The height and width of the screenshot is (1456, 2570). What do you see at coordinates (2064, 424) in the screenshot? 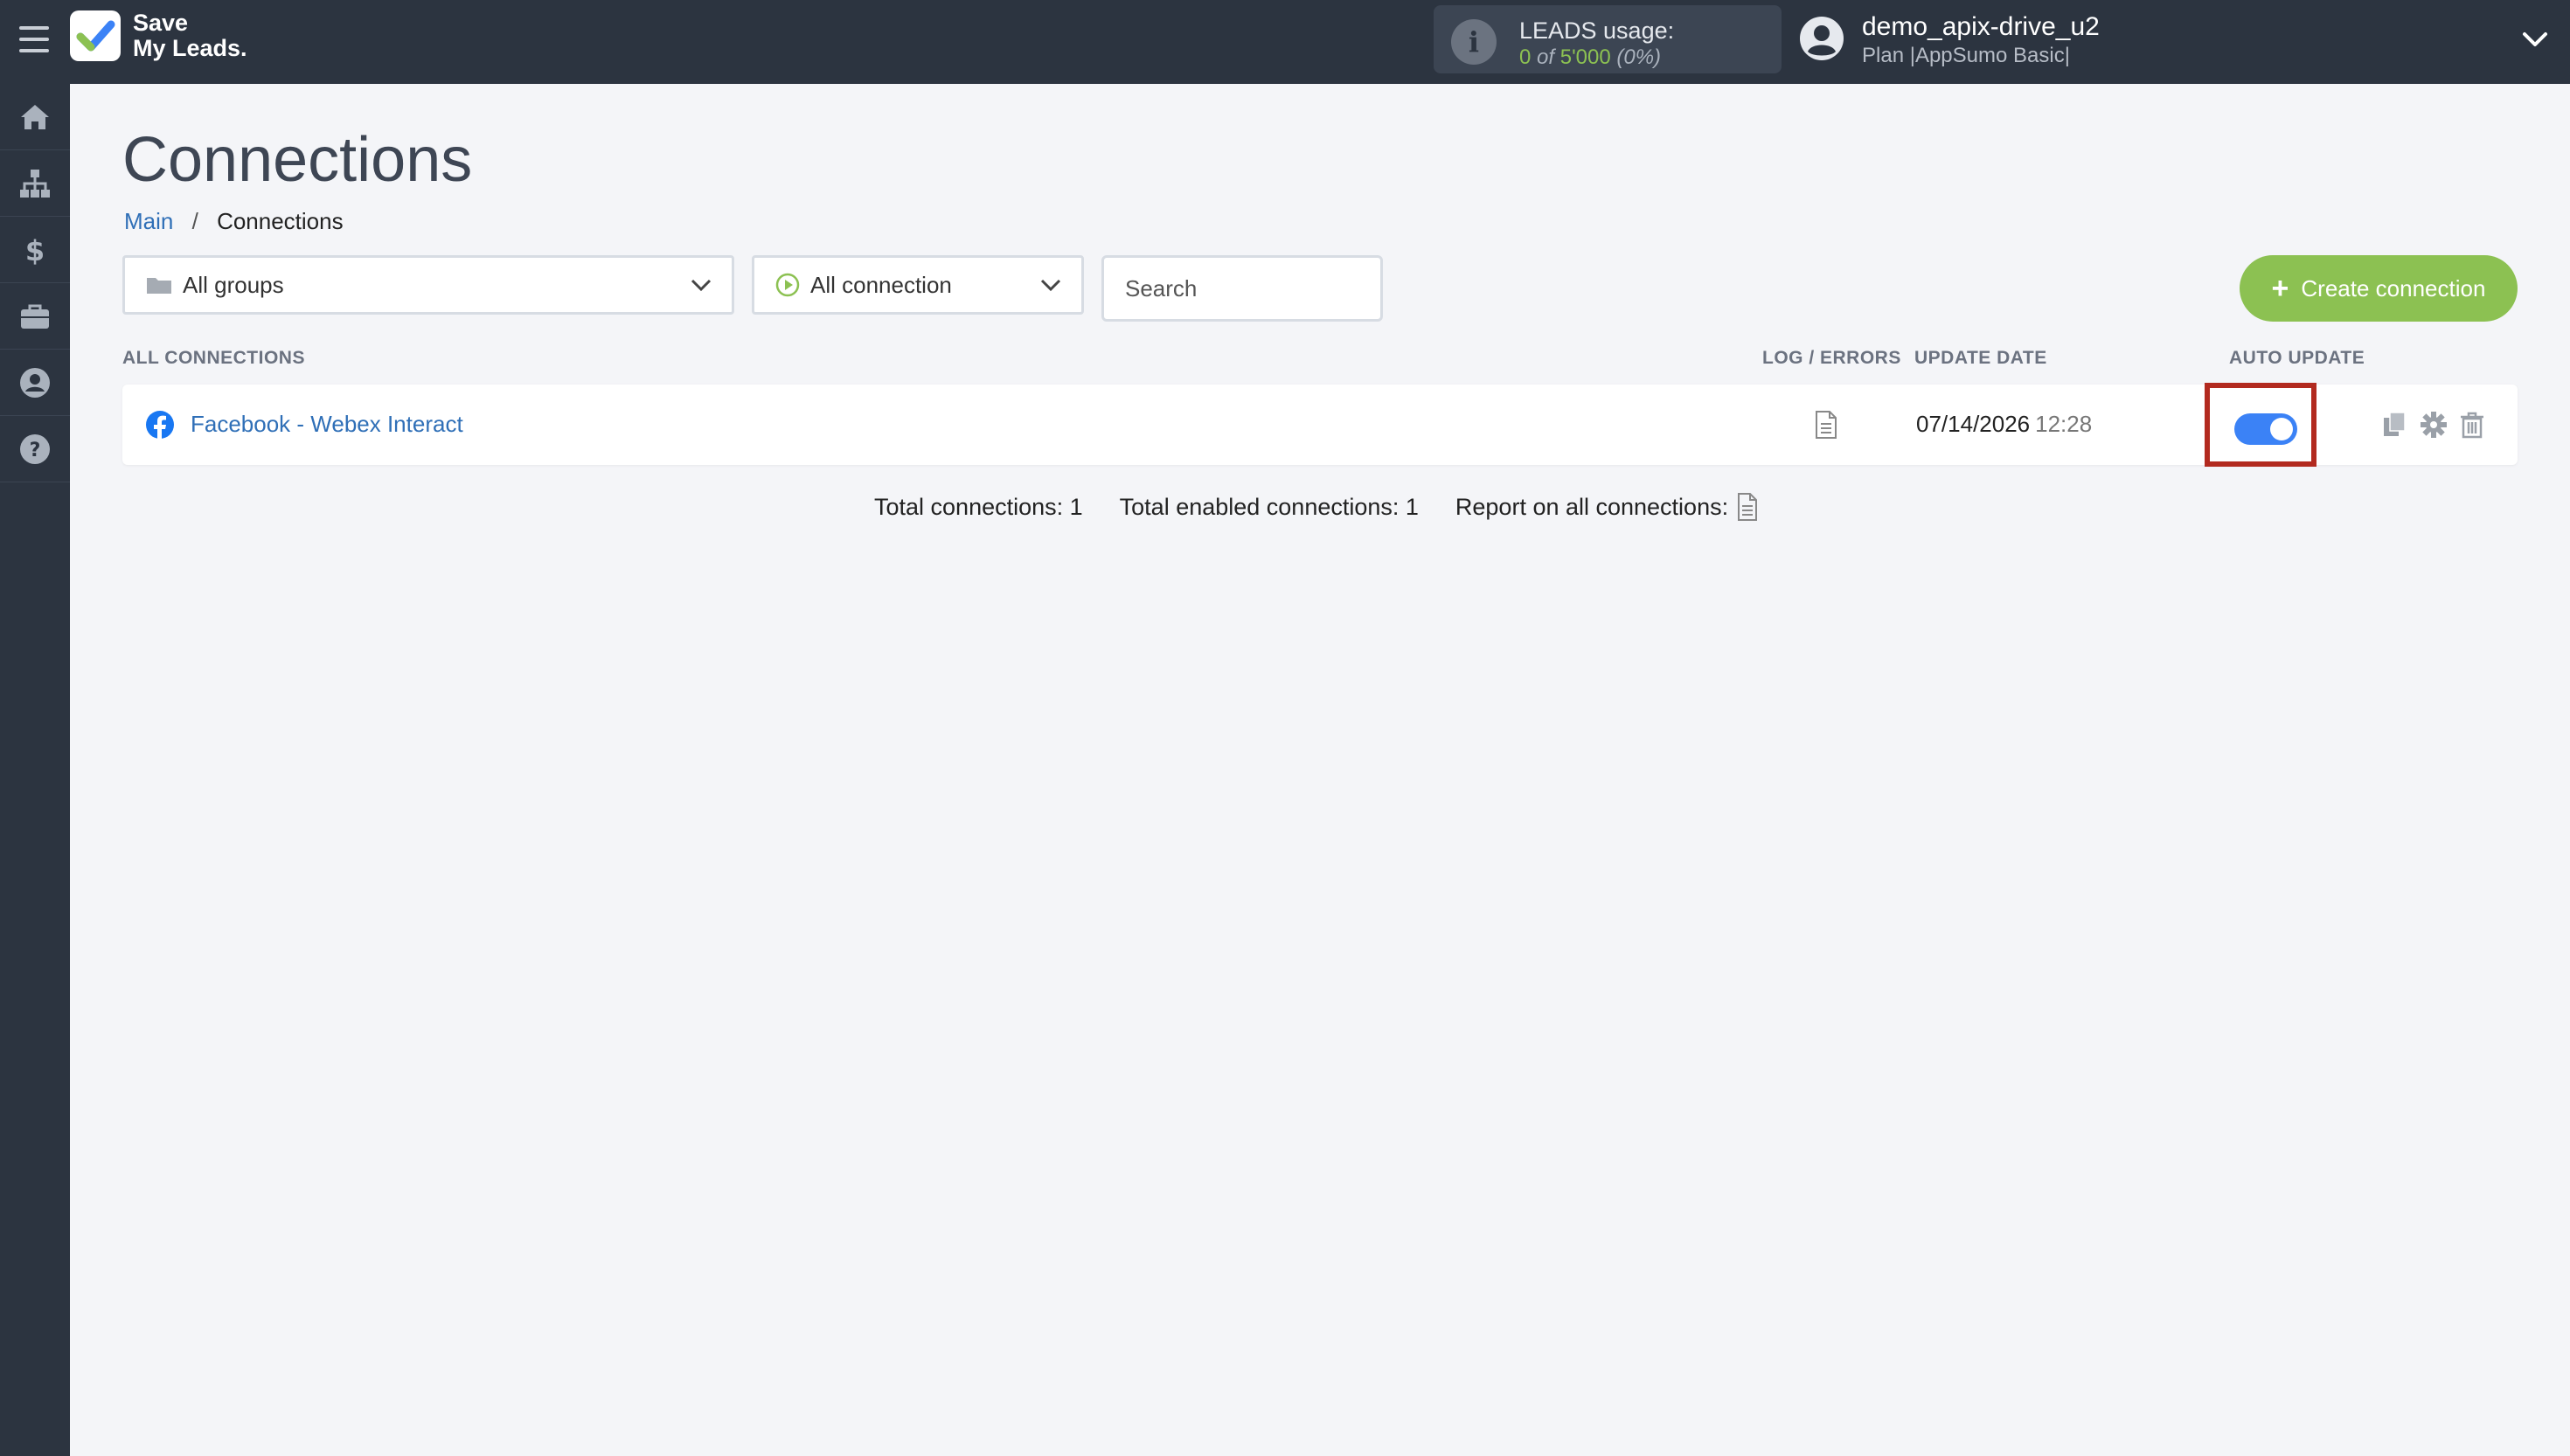
I see `update-date-time: 12:28` at bounding box center [2064, 424].